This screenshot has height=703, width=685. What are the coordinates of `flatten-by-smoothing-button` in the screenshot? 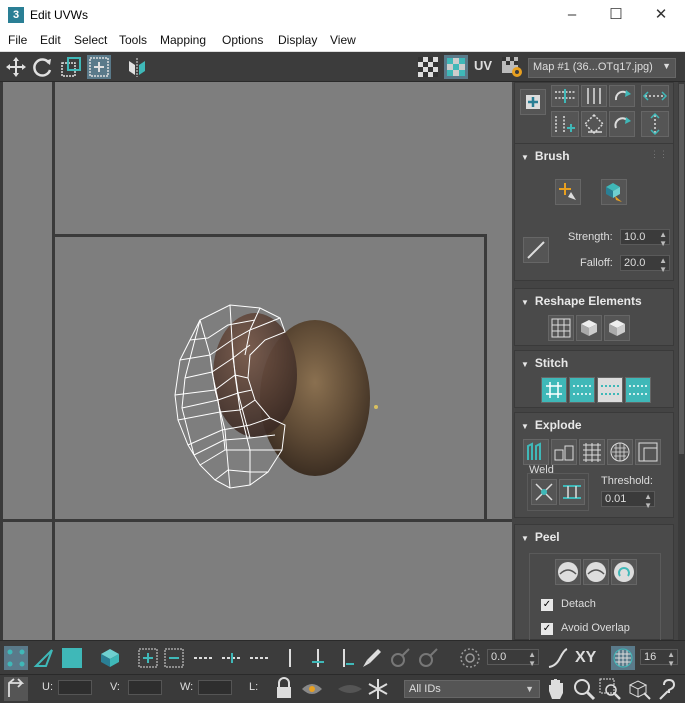 It's located at (620, 452).